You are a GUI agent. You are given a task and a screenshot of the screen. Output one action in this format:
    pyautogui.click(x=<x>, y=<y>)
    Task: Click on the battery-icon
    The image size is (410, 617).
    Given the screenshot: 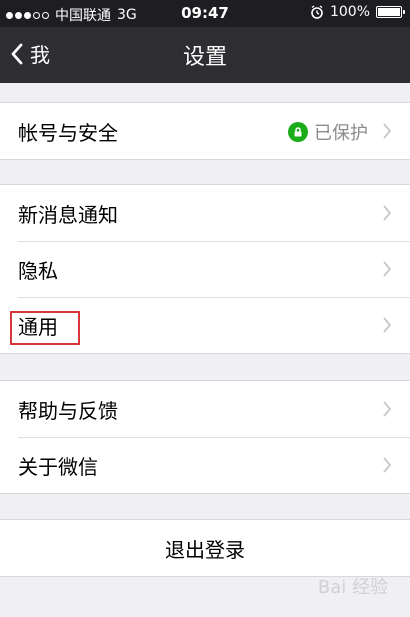 What is the action you would take?
    pyautogui.click(x=390, y=12)
    